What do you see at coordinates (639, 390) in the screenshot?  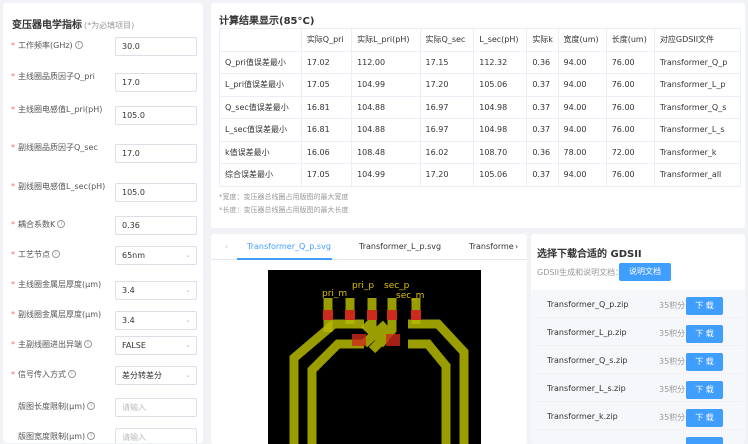 I see `download-item: Transformer_L_s.zip 35积分下 载` at bounding box center [639, 390].